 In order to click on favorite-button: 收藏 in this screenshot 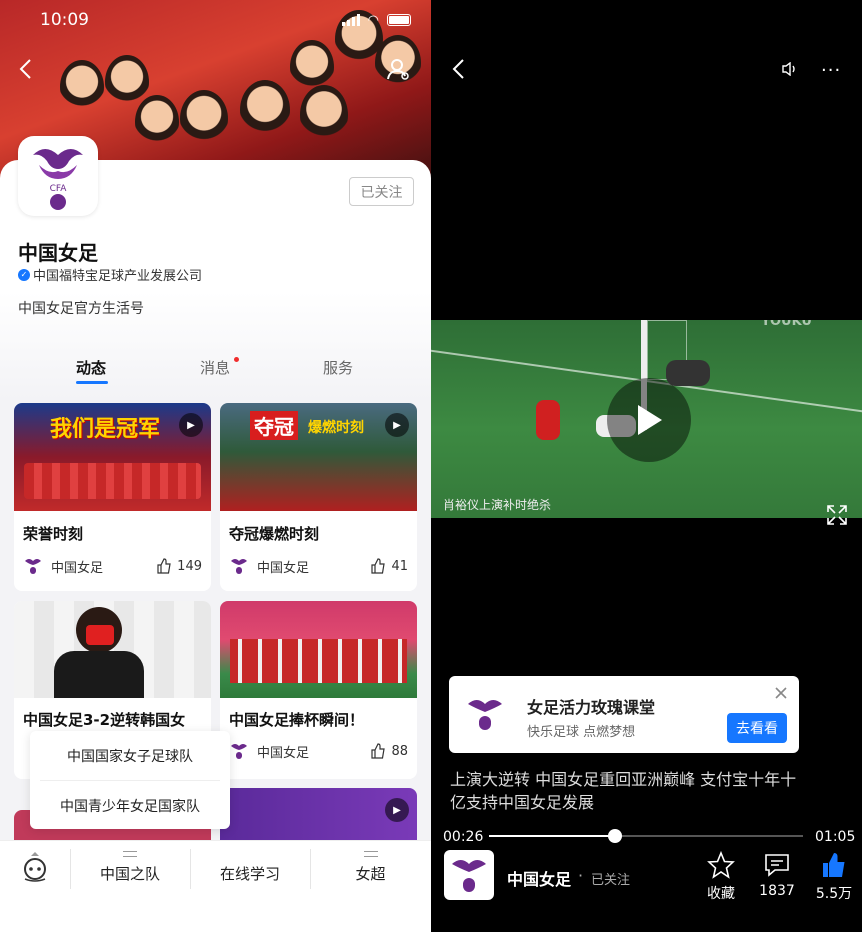, I will do `click(721, 877)`.